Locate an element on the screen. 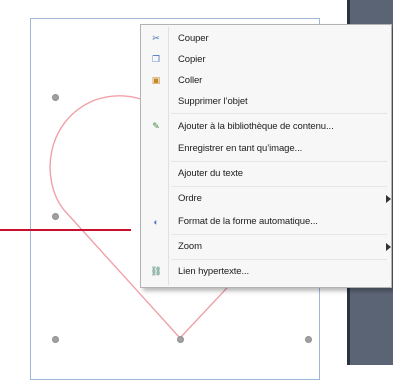 This screenshot has width=393, height=380. selection-handle-bottom-left is located at coordinates (55, 339).